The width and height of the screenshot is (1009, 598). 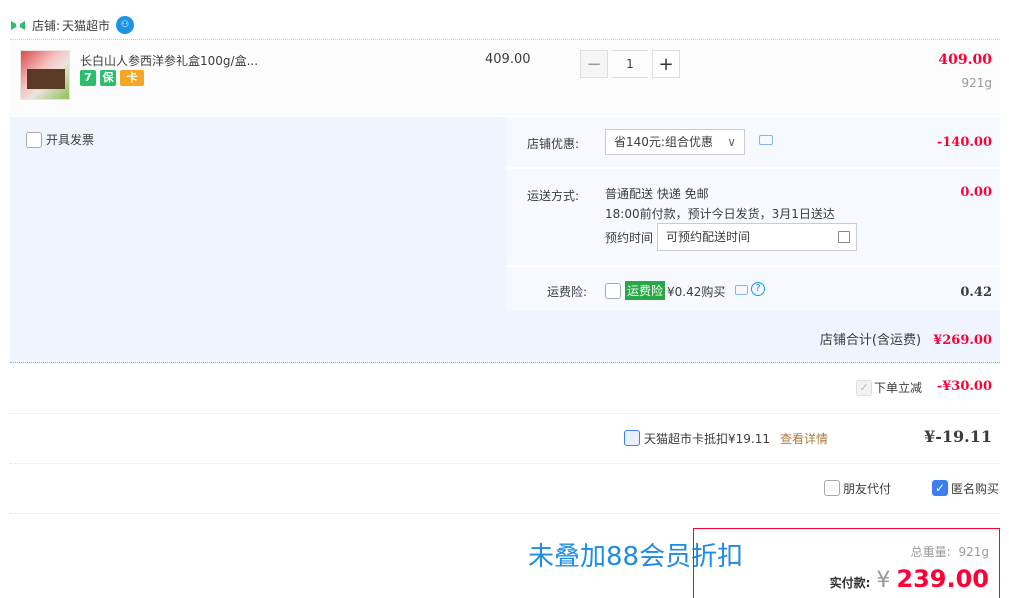 What do you see at coordinates (844, 237) in the screenshot?
I see `calendar-icon` at bounding box center [844, 237].